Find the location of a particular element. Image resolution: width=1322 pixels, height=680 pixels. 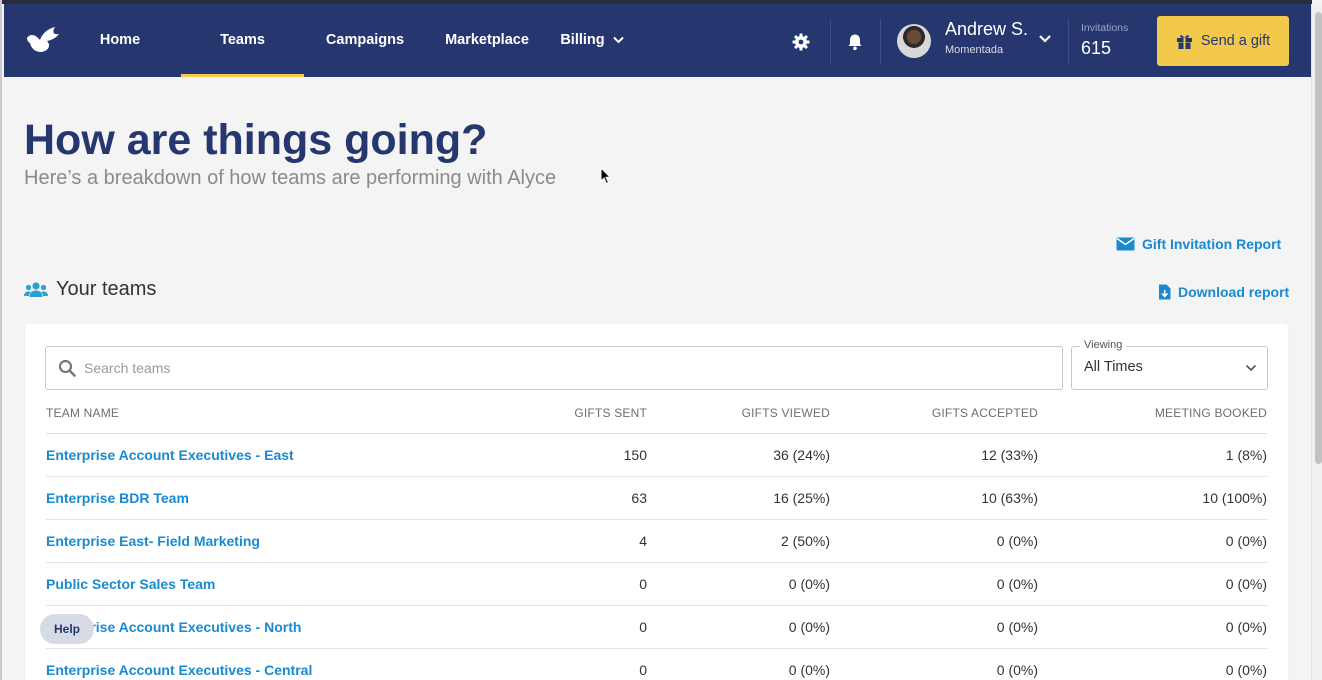

search-box is located at coordinates (554, 368).